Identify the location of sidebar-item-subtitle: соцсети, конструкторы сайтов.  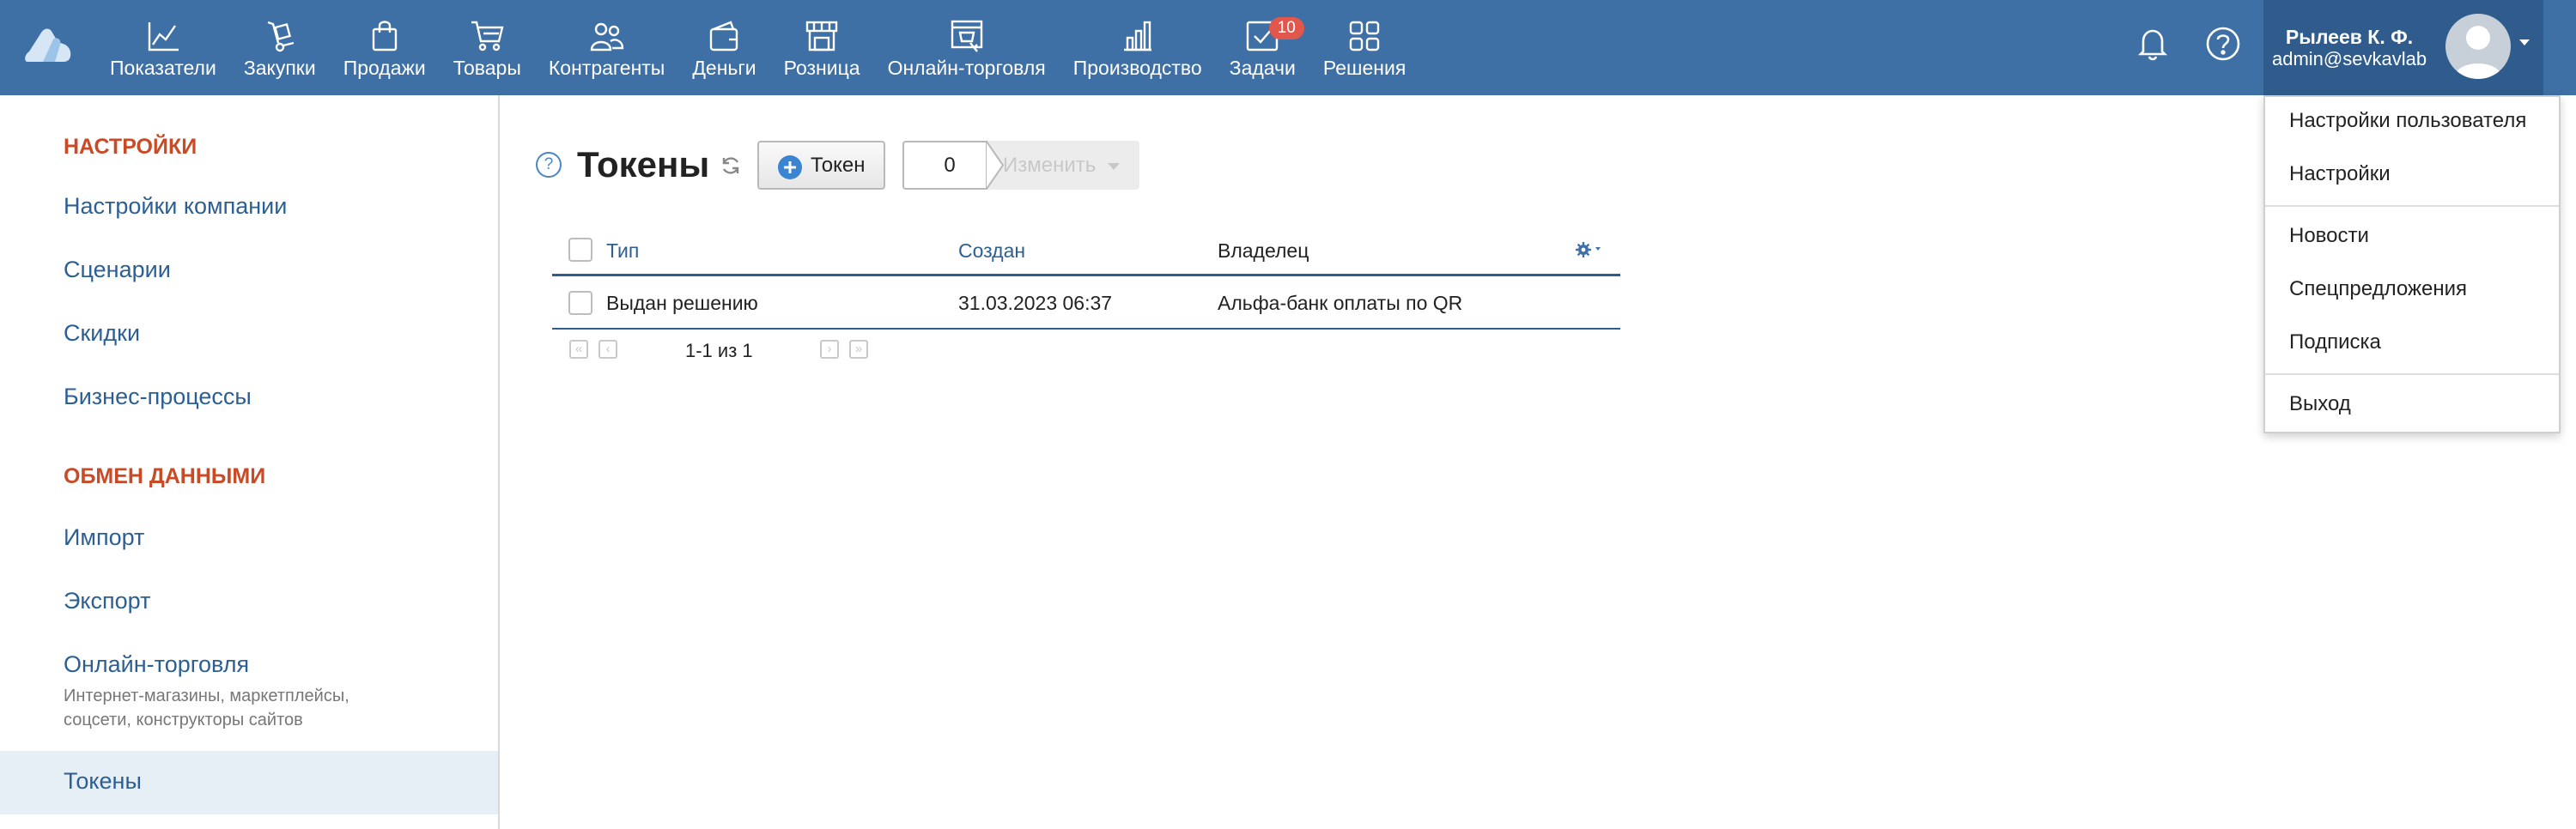
(183, 720).